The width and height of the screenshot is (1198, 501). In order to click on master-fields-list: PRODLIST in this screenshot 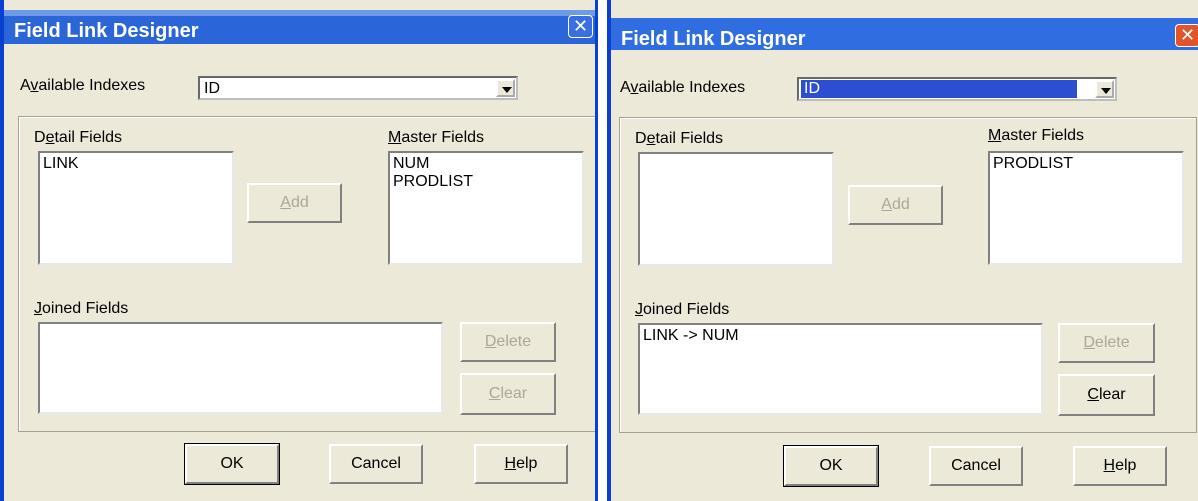, I will do `click(1086, 208)`.